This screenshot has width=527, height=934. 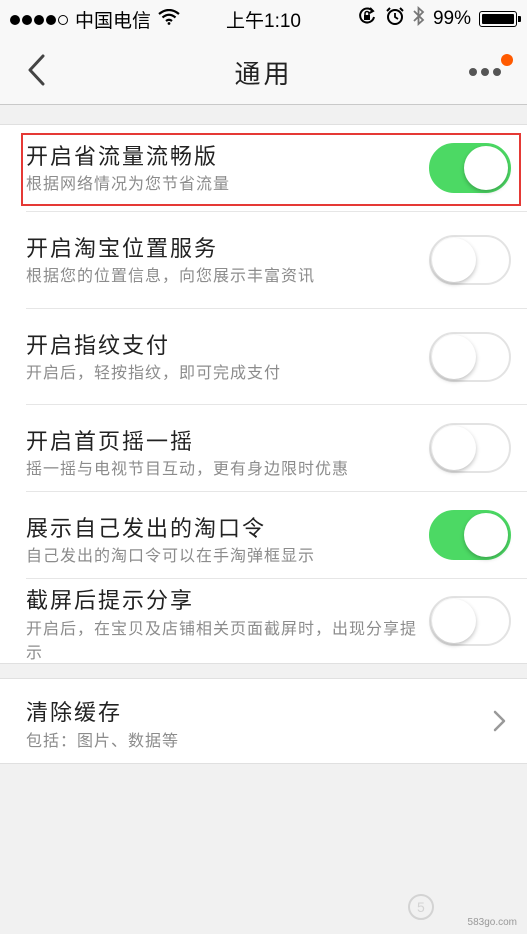 I want to click on setting-row: 开启省流量流畅版根据网络情况为您节省流量, so click(x=276, y=168).